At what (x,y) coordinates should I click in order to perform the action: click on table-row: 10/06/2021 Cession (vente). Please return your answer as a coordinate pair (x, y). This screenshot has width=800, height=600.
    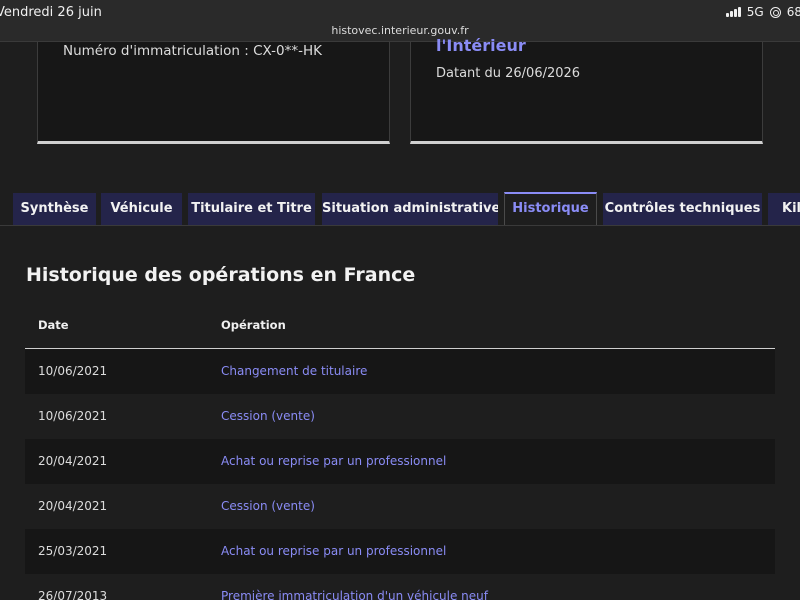
    Looking at the image, I should click on (400, 416).